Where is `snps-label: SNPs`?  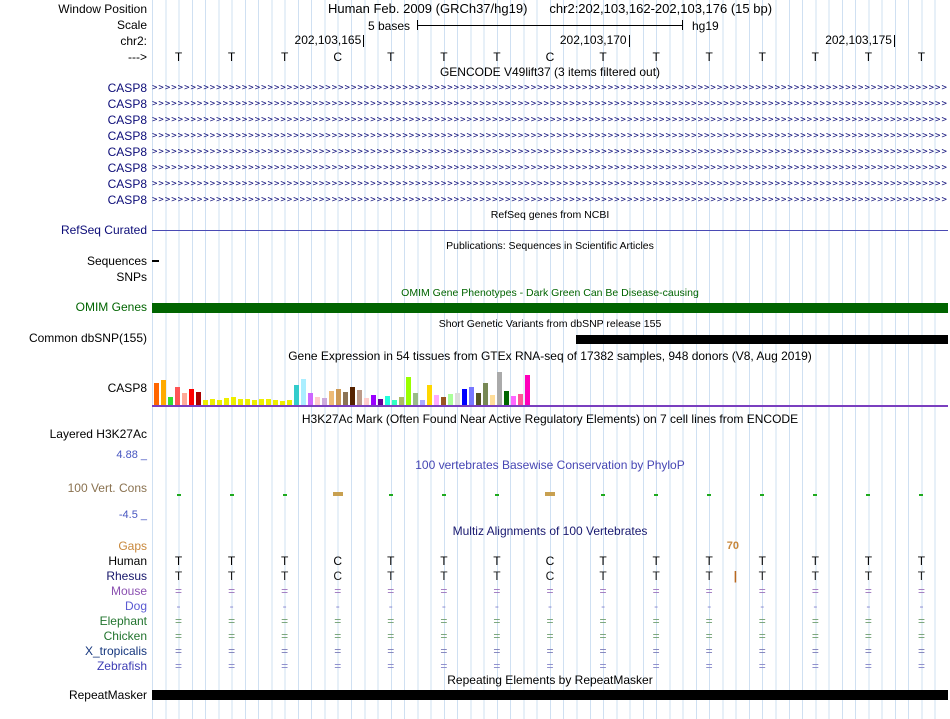
snps-label: SNPs is located at coordinates (73, 277).